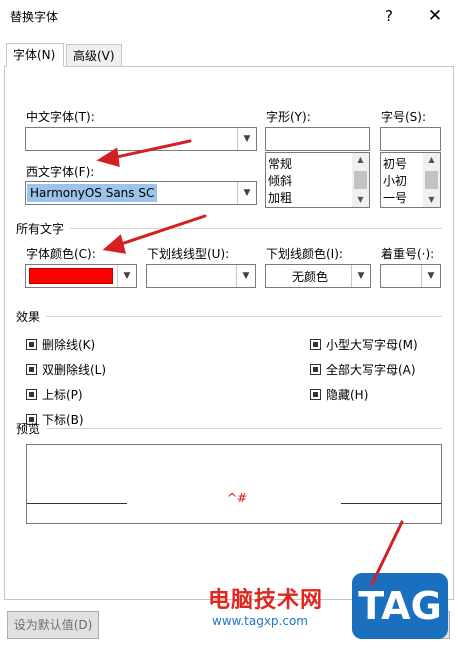  I want to click on small-caps-checkbox: 小型大写字母(M), so click(364, 344).